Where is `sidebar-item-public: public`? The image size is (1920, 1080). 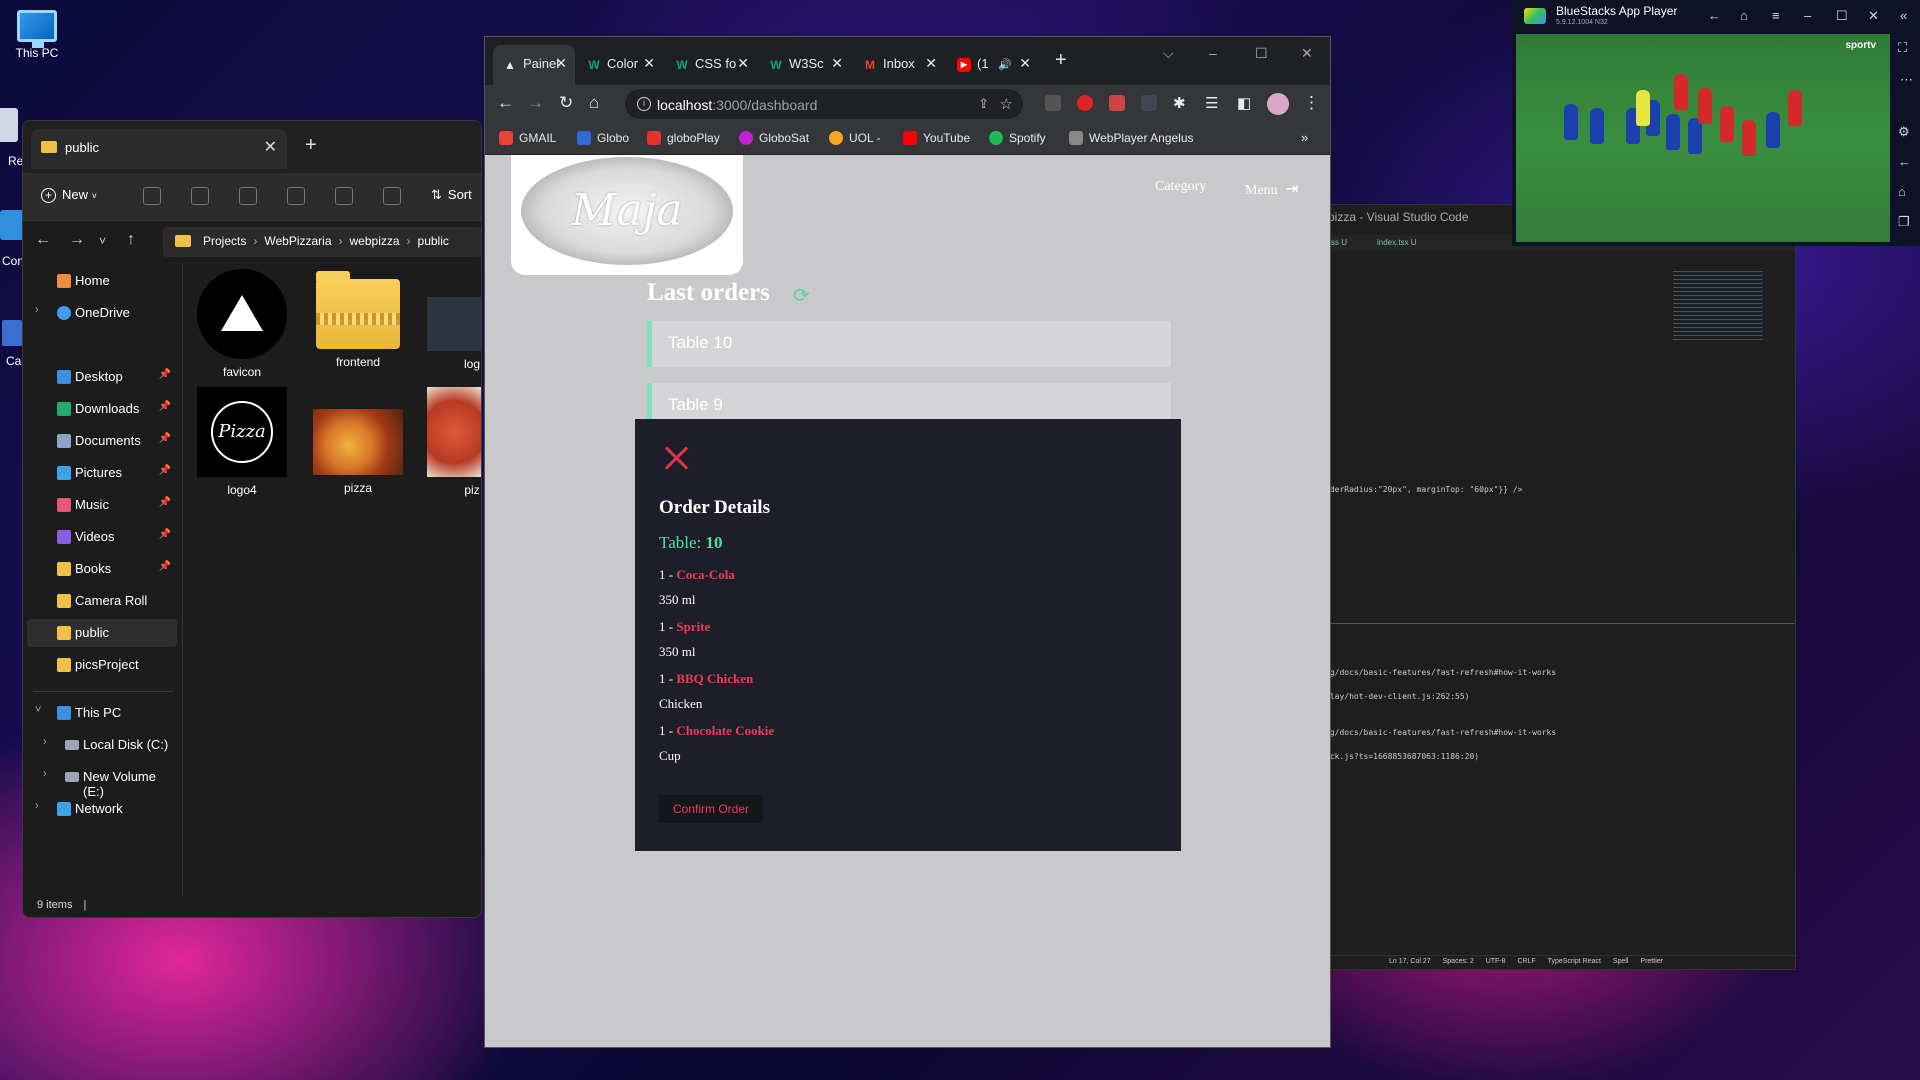 sidebar-item-public: public is located at coordinates (102, 633).